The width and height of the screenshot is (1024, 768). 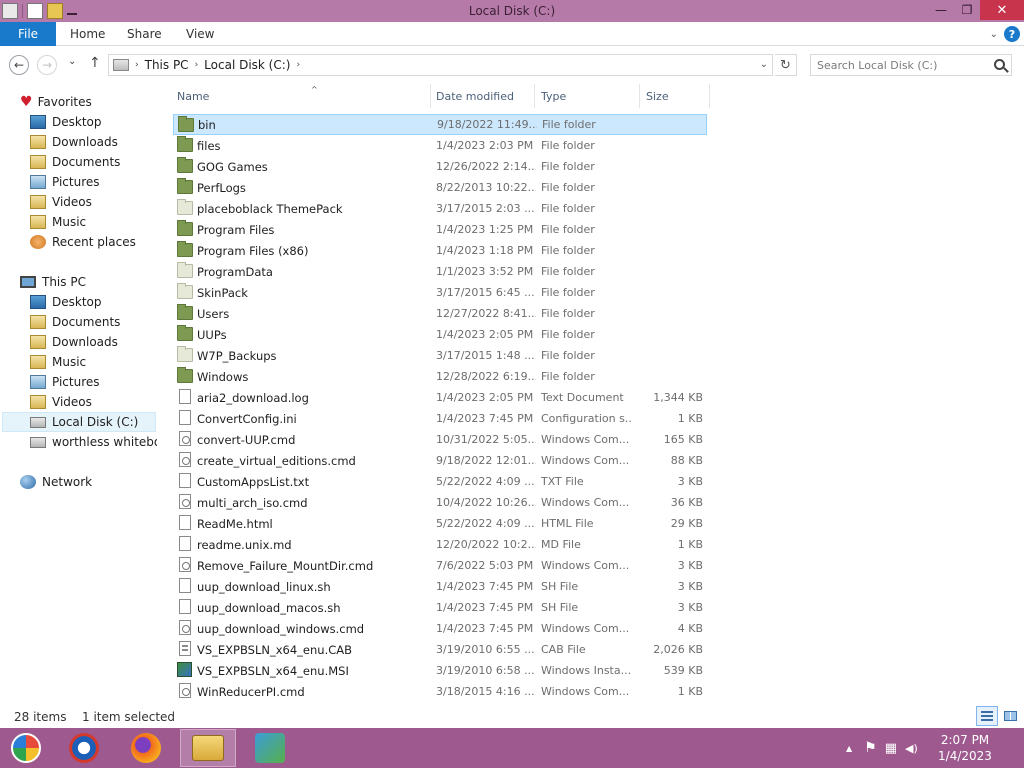 What do you see at coordinates (66, 122) in the screenshot?
I see `nav-favorite-desktop: Desktop` at bounding box center [66, 122].